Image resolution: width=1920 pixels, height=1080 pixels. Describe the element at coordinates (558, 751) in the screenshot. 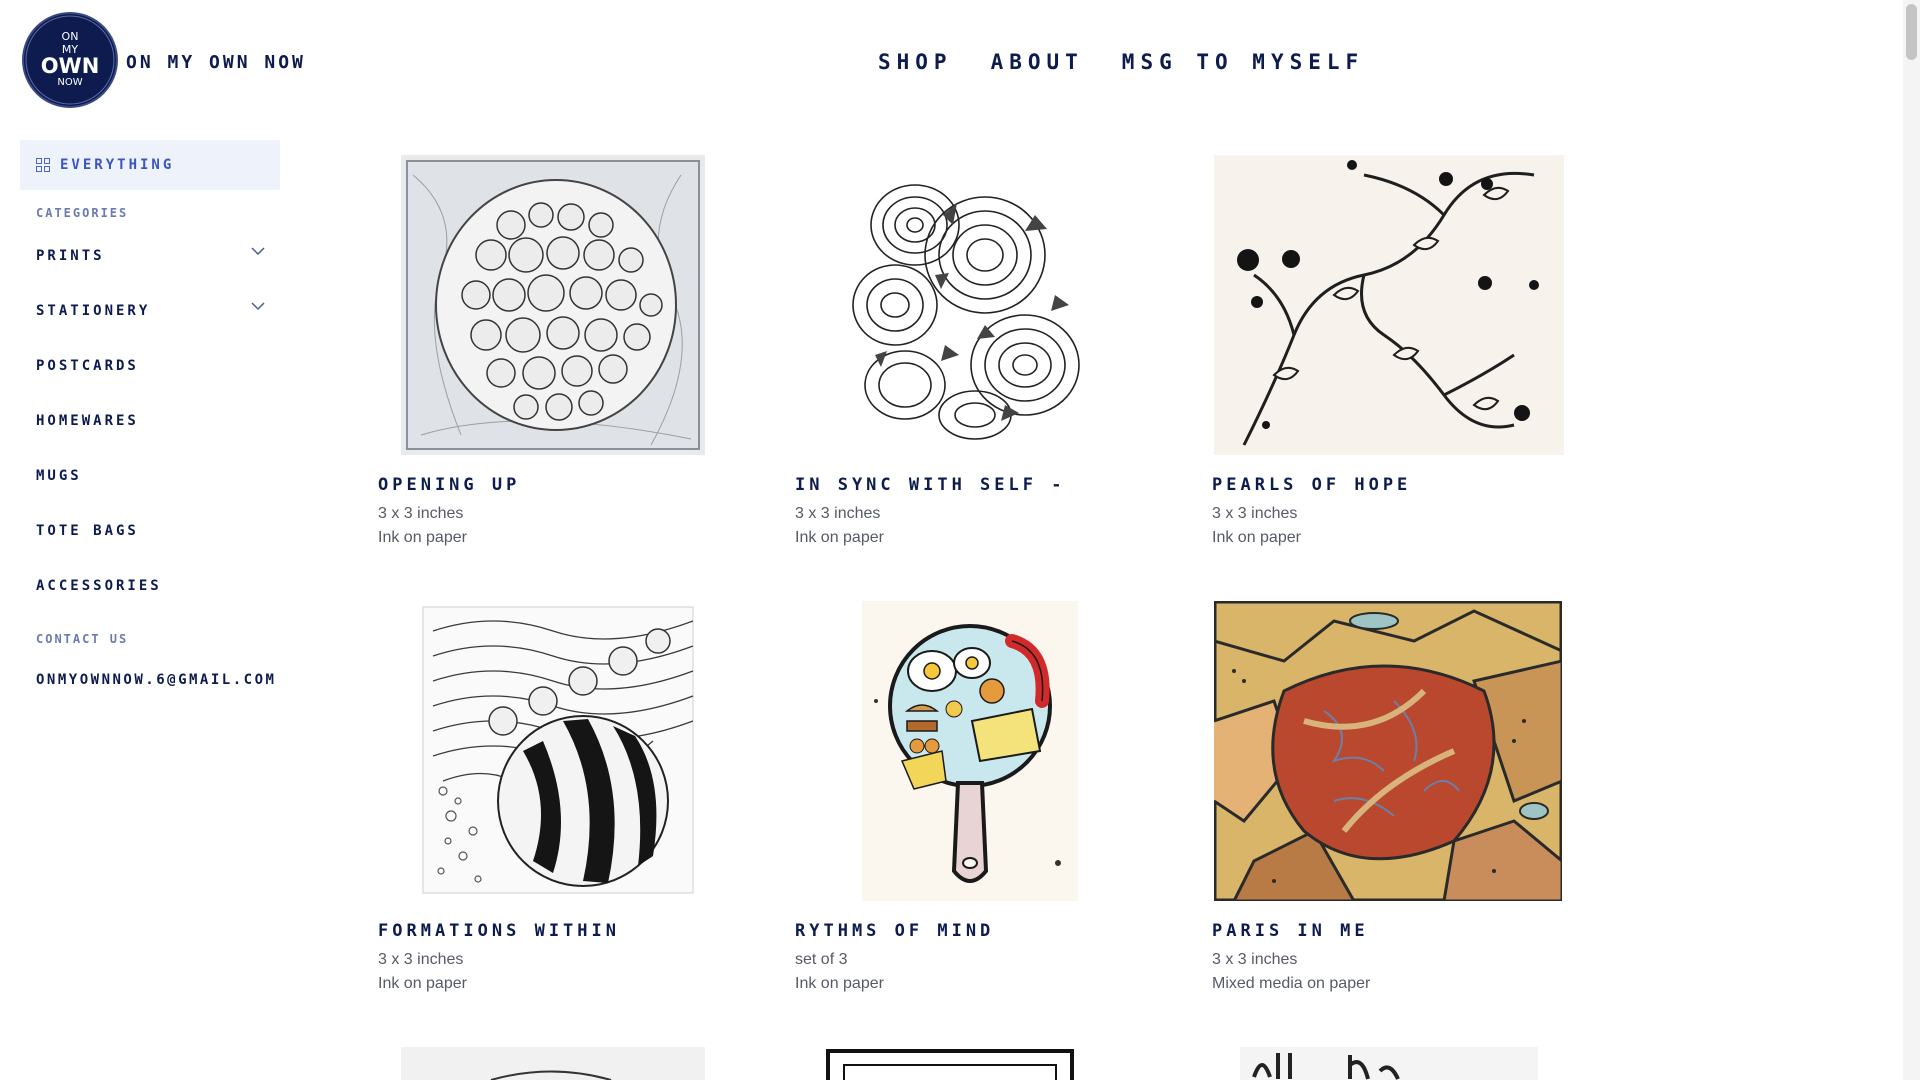

I see `product-image-sphere` at that location.